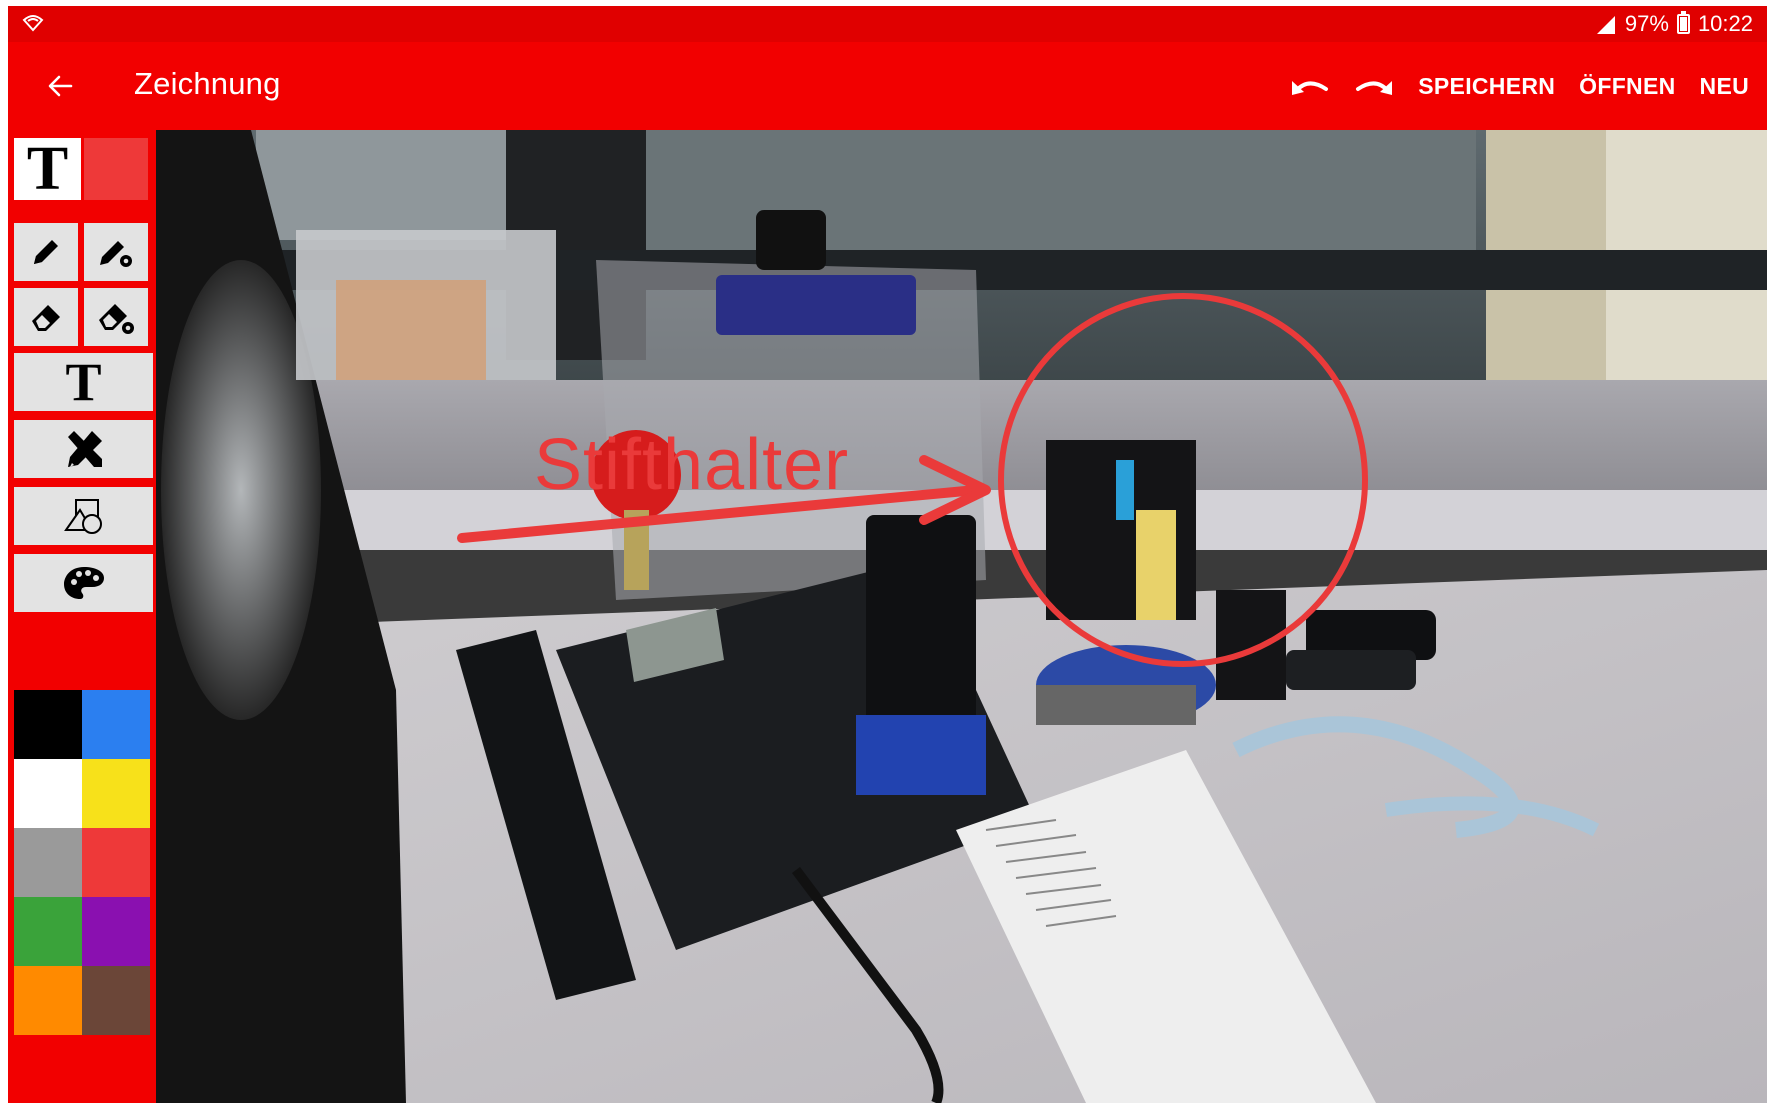  I want to click on battery-percent: 97%, so click(1646, 23).